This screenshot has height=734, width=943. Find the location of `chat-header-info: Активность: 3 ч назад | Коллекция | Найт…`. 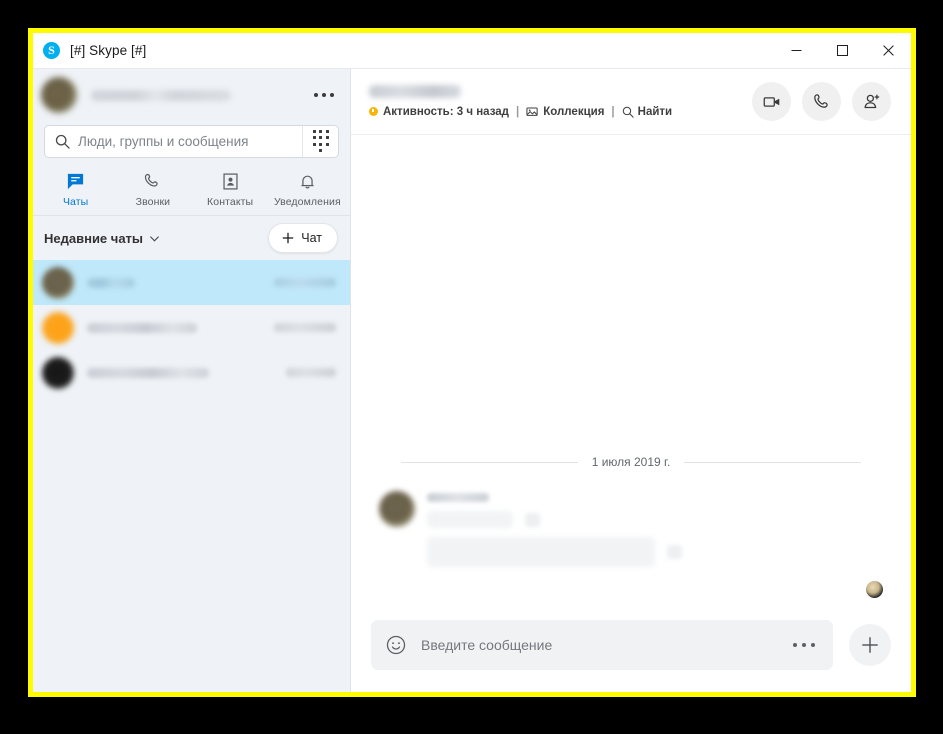

chat-header-info: Активность: 3 ч назад | Коллекция | Найт… is located at coordinates (520, 101).